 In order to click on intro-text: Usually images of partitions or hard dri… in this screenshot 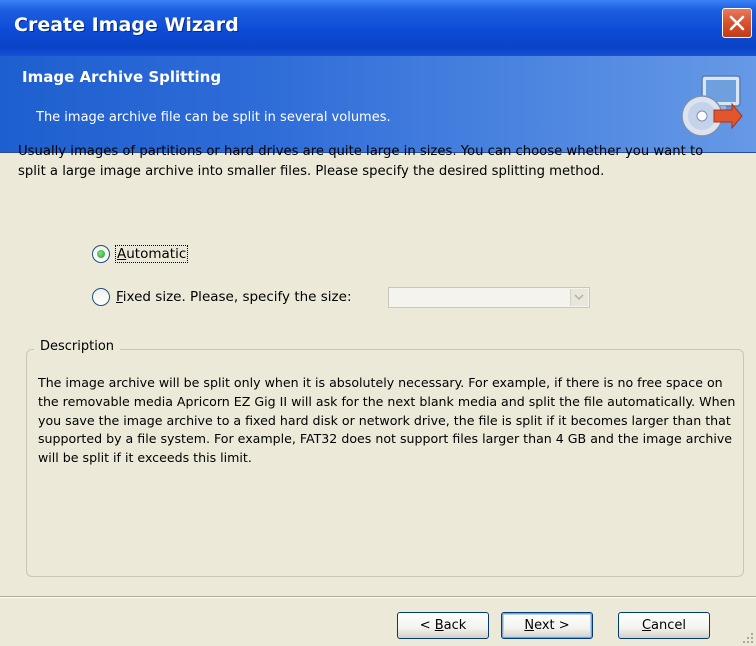, I will do `click(361, 161)`.